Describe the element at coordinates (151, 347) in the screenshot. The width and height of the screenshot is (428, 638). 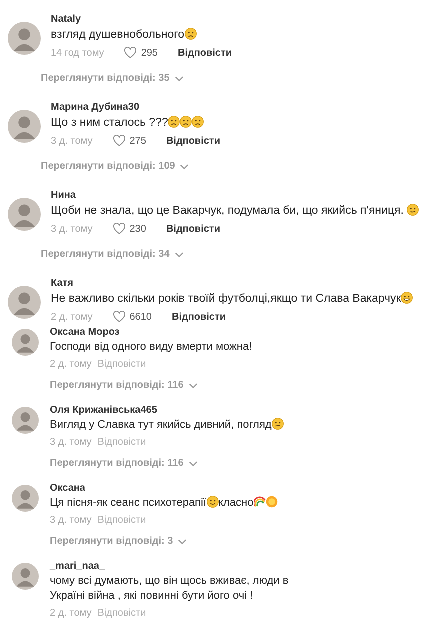
I see `comment-text: Господи від одного виду вмерти можна!` at that location.